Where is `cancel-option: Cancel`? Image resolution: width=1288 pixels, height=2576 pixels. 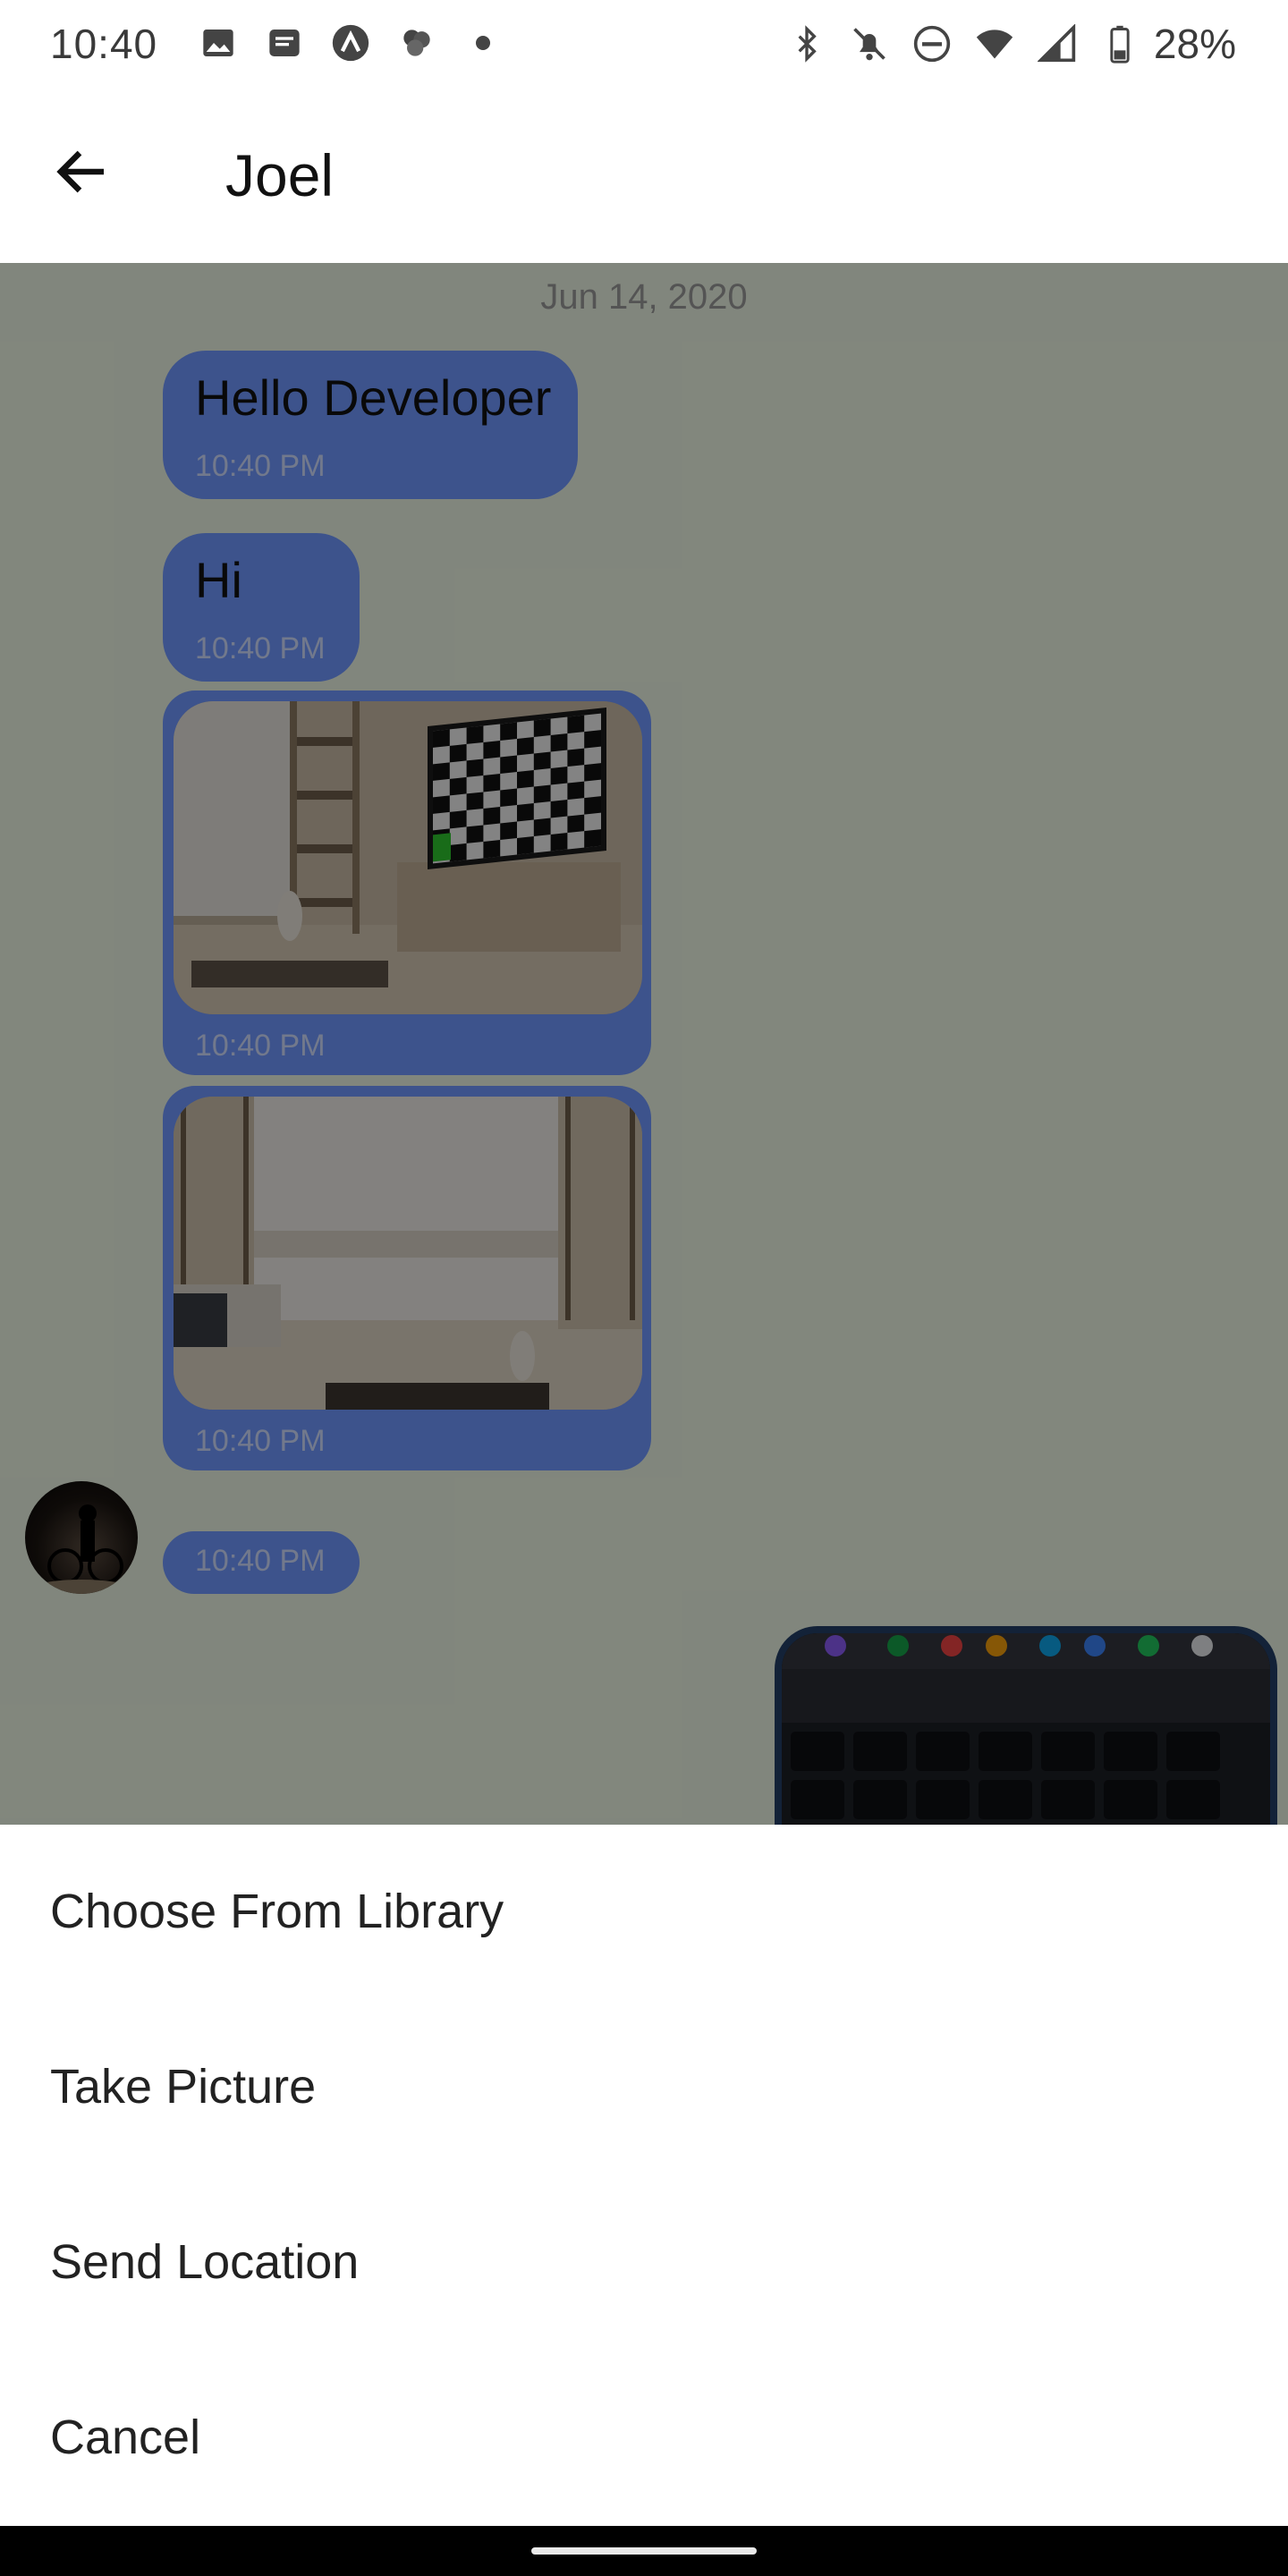 cancel-option: Cancel is located at coordinates (125, 2437).